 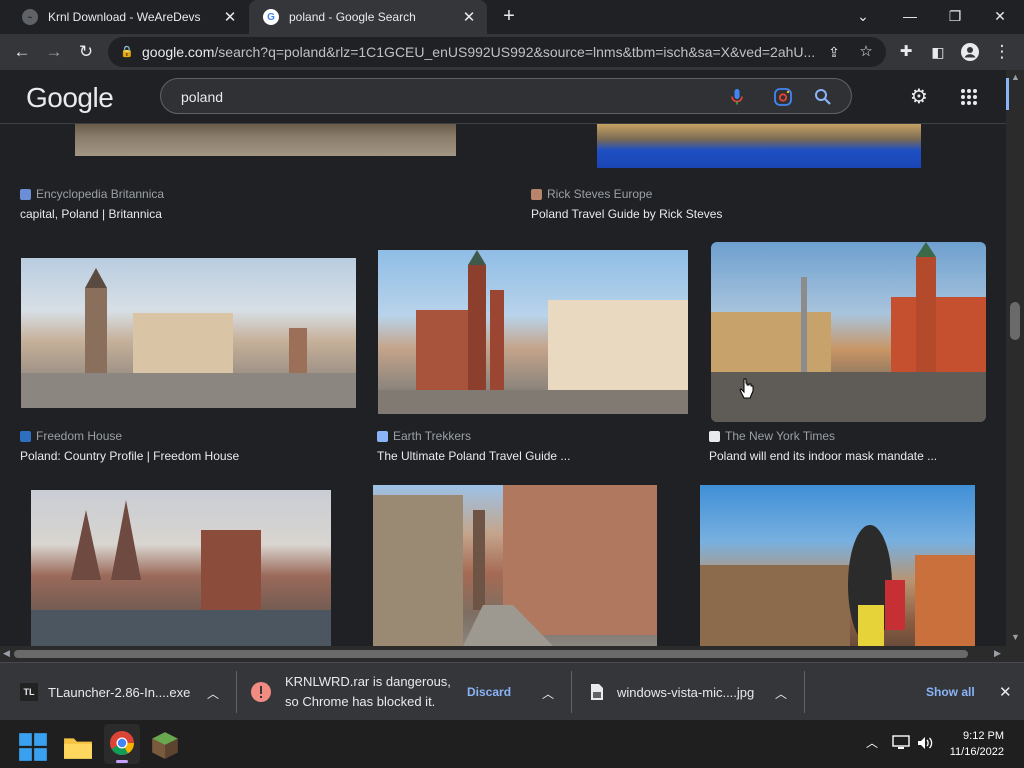 What do you see at coordinates (597, 692) in the screenshot?
I see `file-icon` at bounding box center [597, 692].